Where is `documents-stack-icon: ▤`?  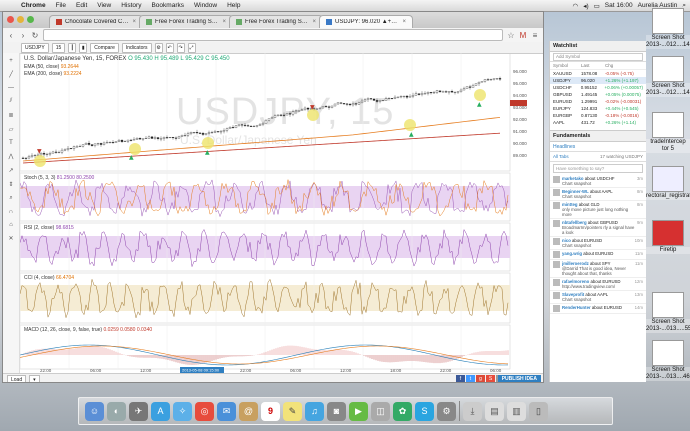 documents-stack-icon: ▤ is located at coordinates (494, 411).